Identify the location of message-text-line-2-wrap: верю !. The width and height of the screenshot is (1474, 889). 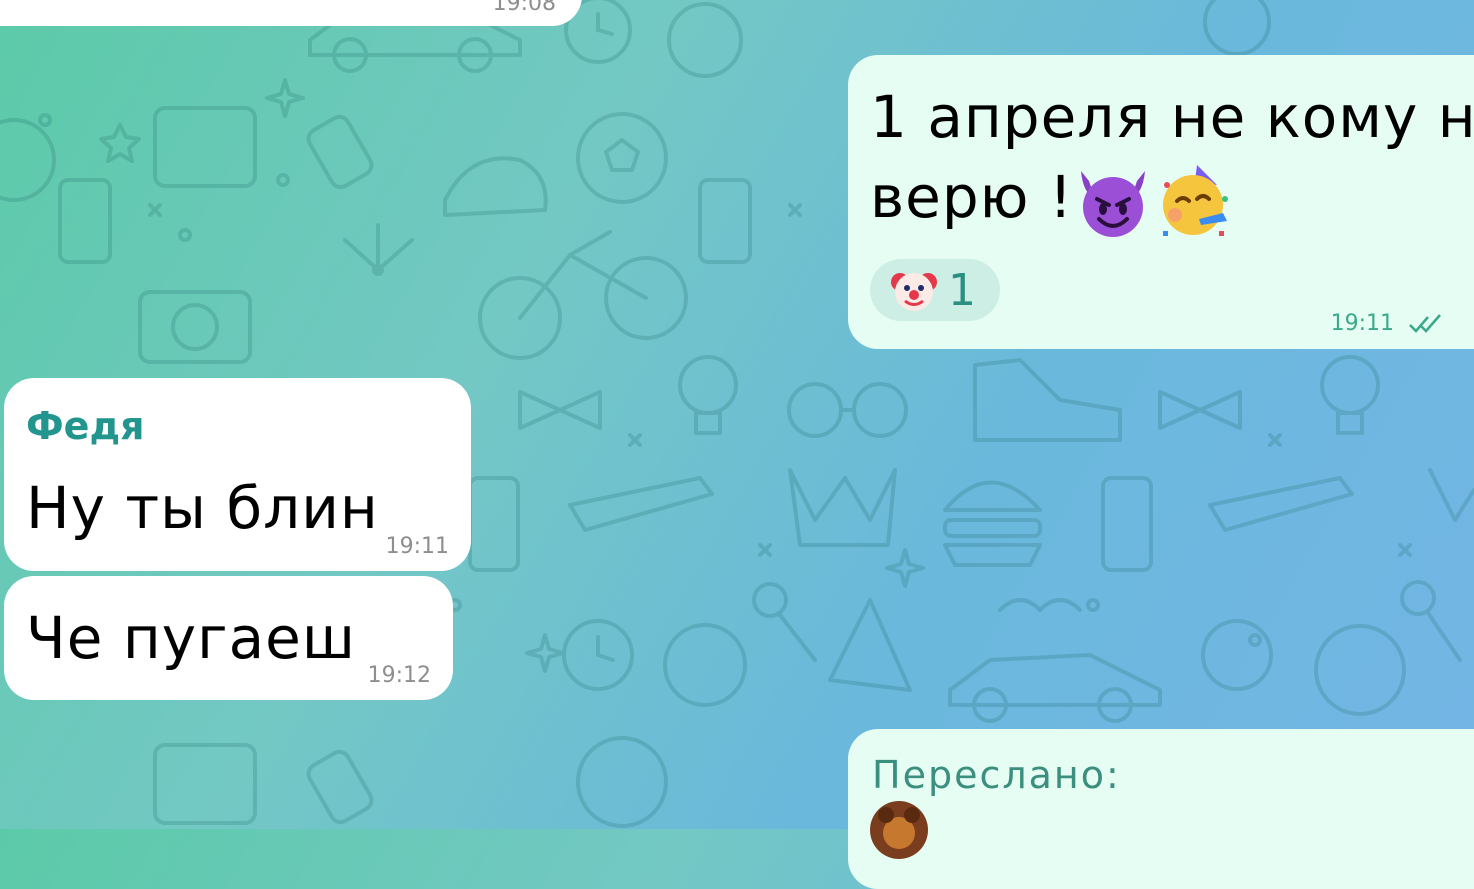
(1172, 200).